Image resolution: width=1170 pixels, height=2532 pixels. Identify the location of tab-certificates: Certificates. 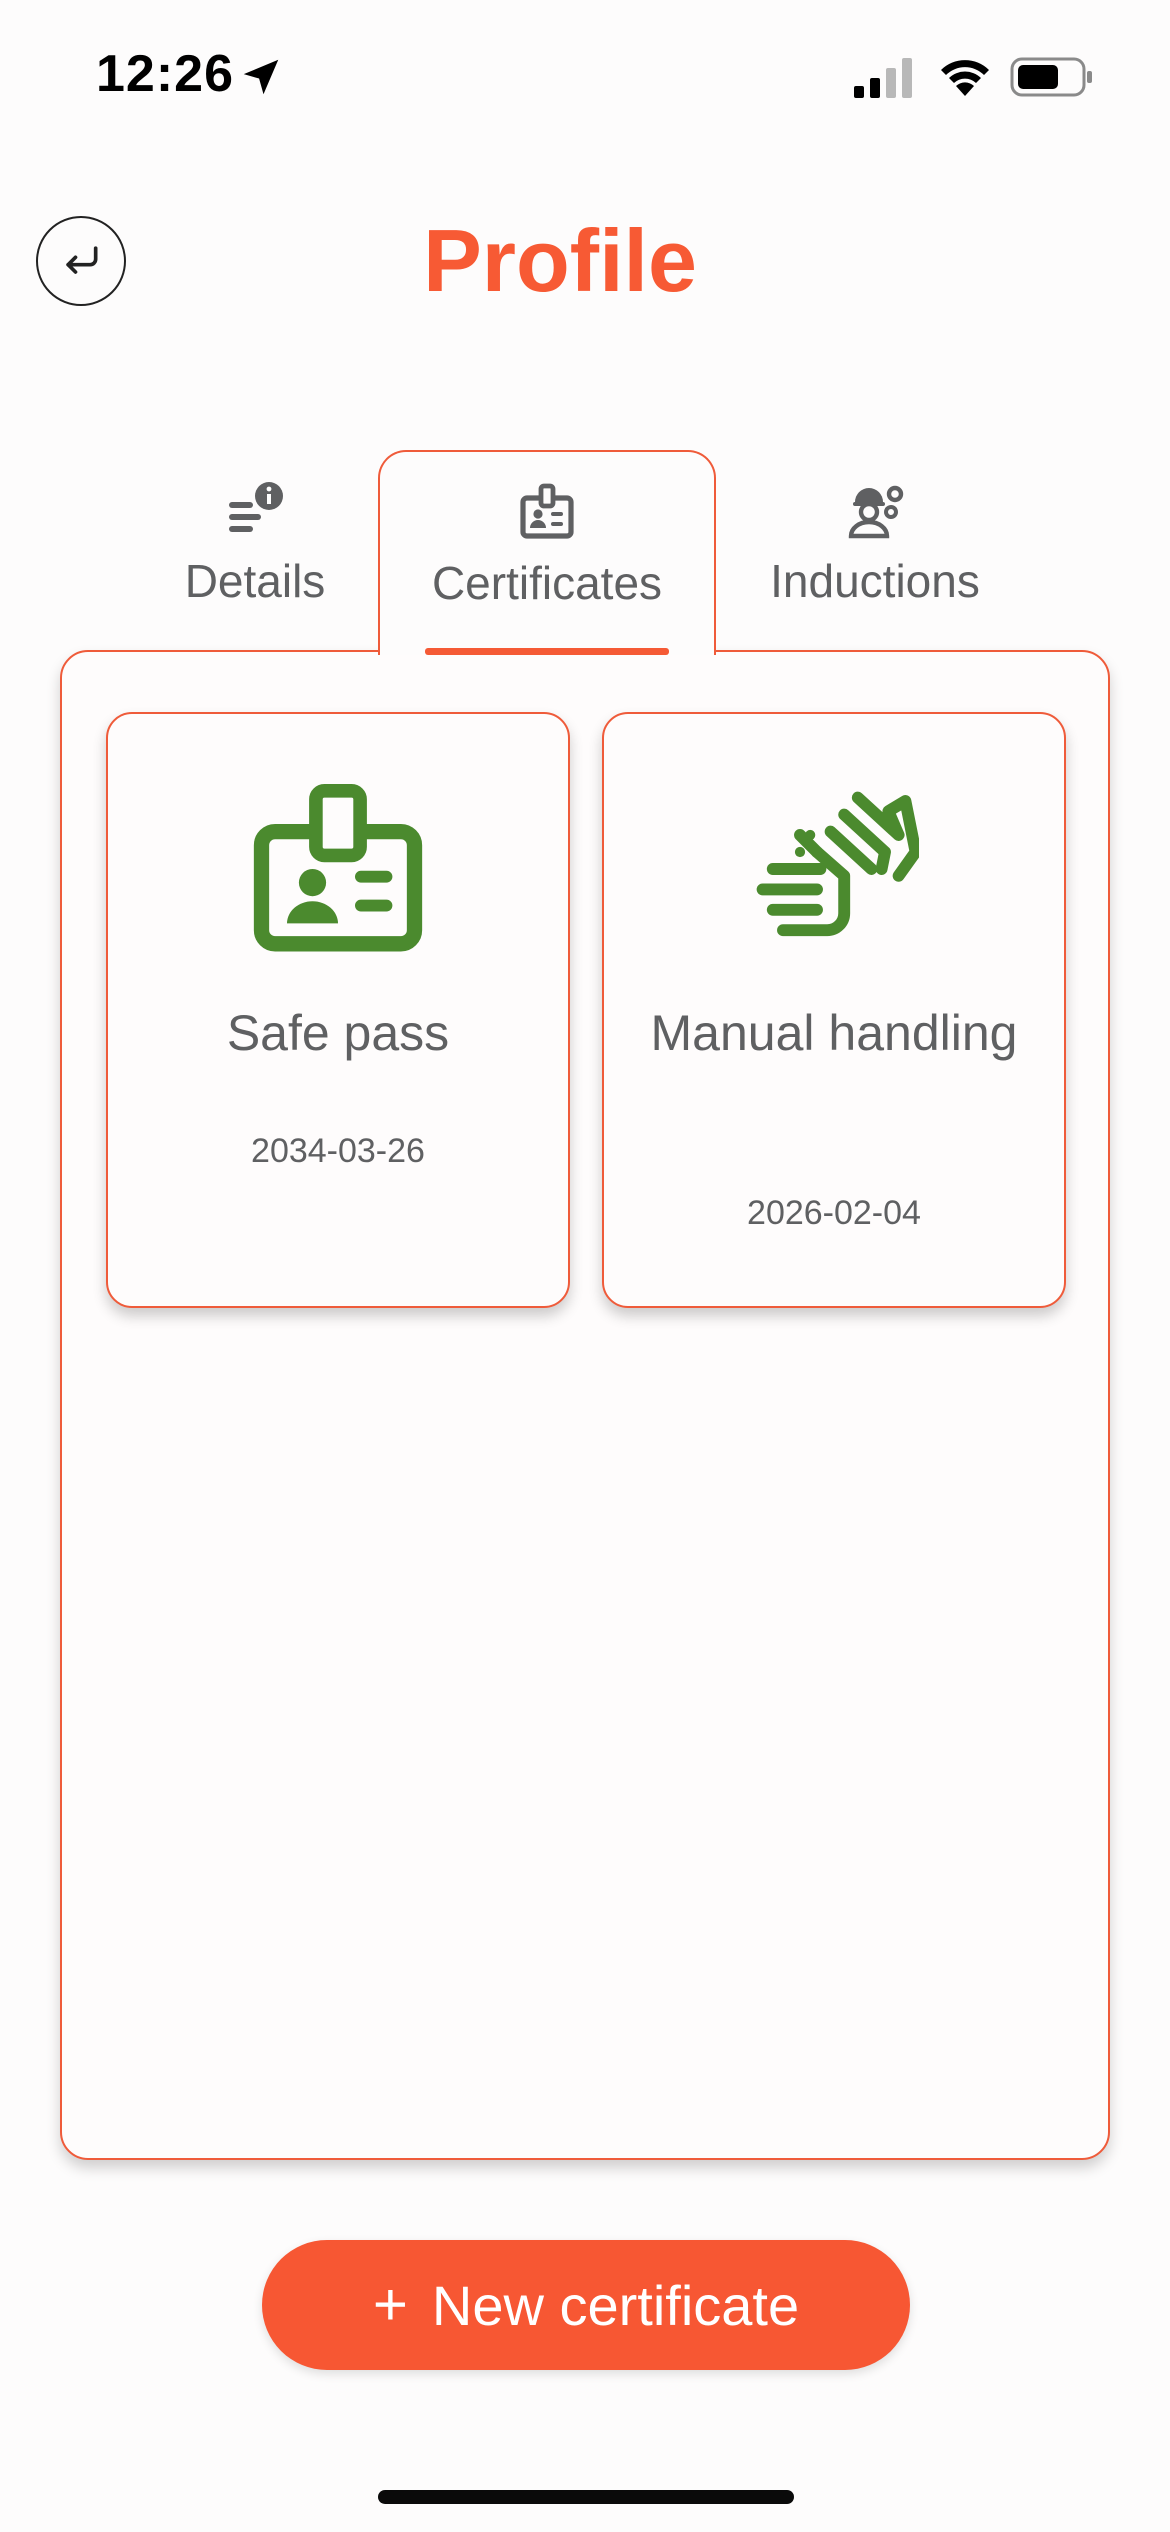
(547, 552).